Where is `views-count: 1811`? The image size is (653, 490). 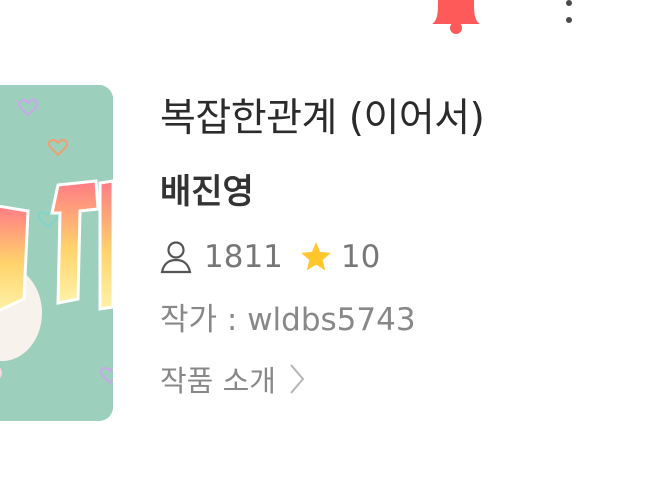 views-count: 1811 is located at coordinates (243, 257).